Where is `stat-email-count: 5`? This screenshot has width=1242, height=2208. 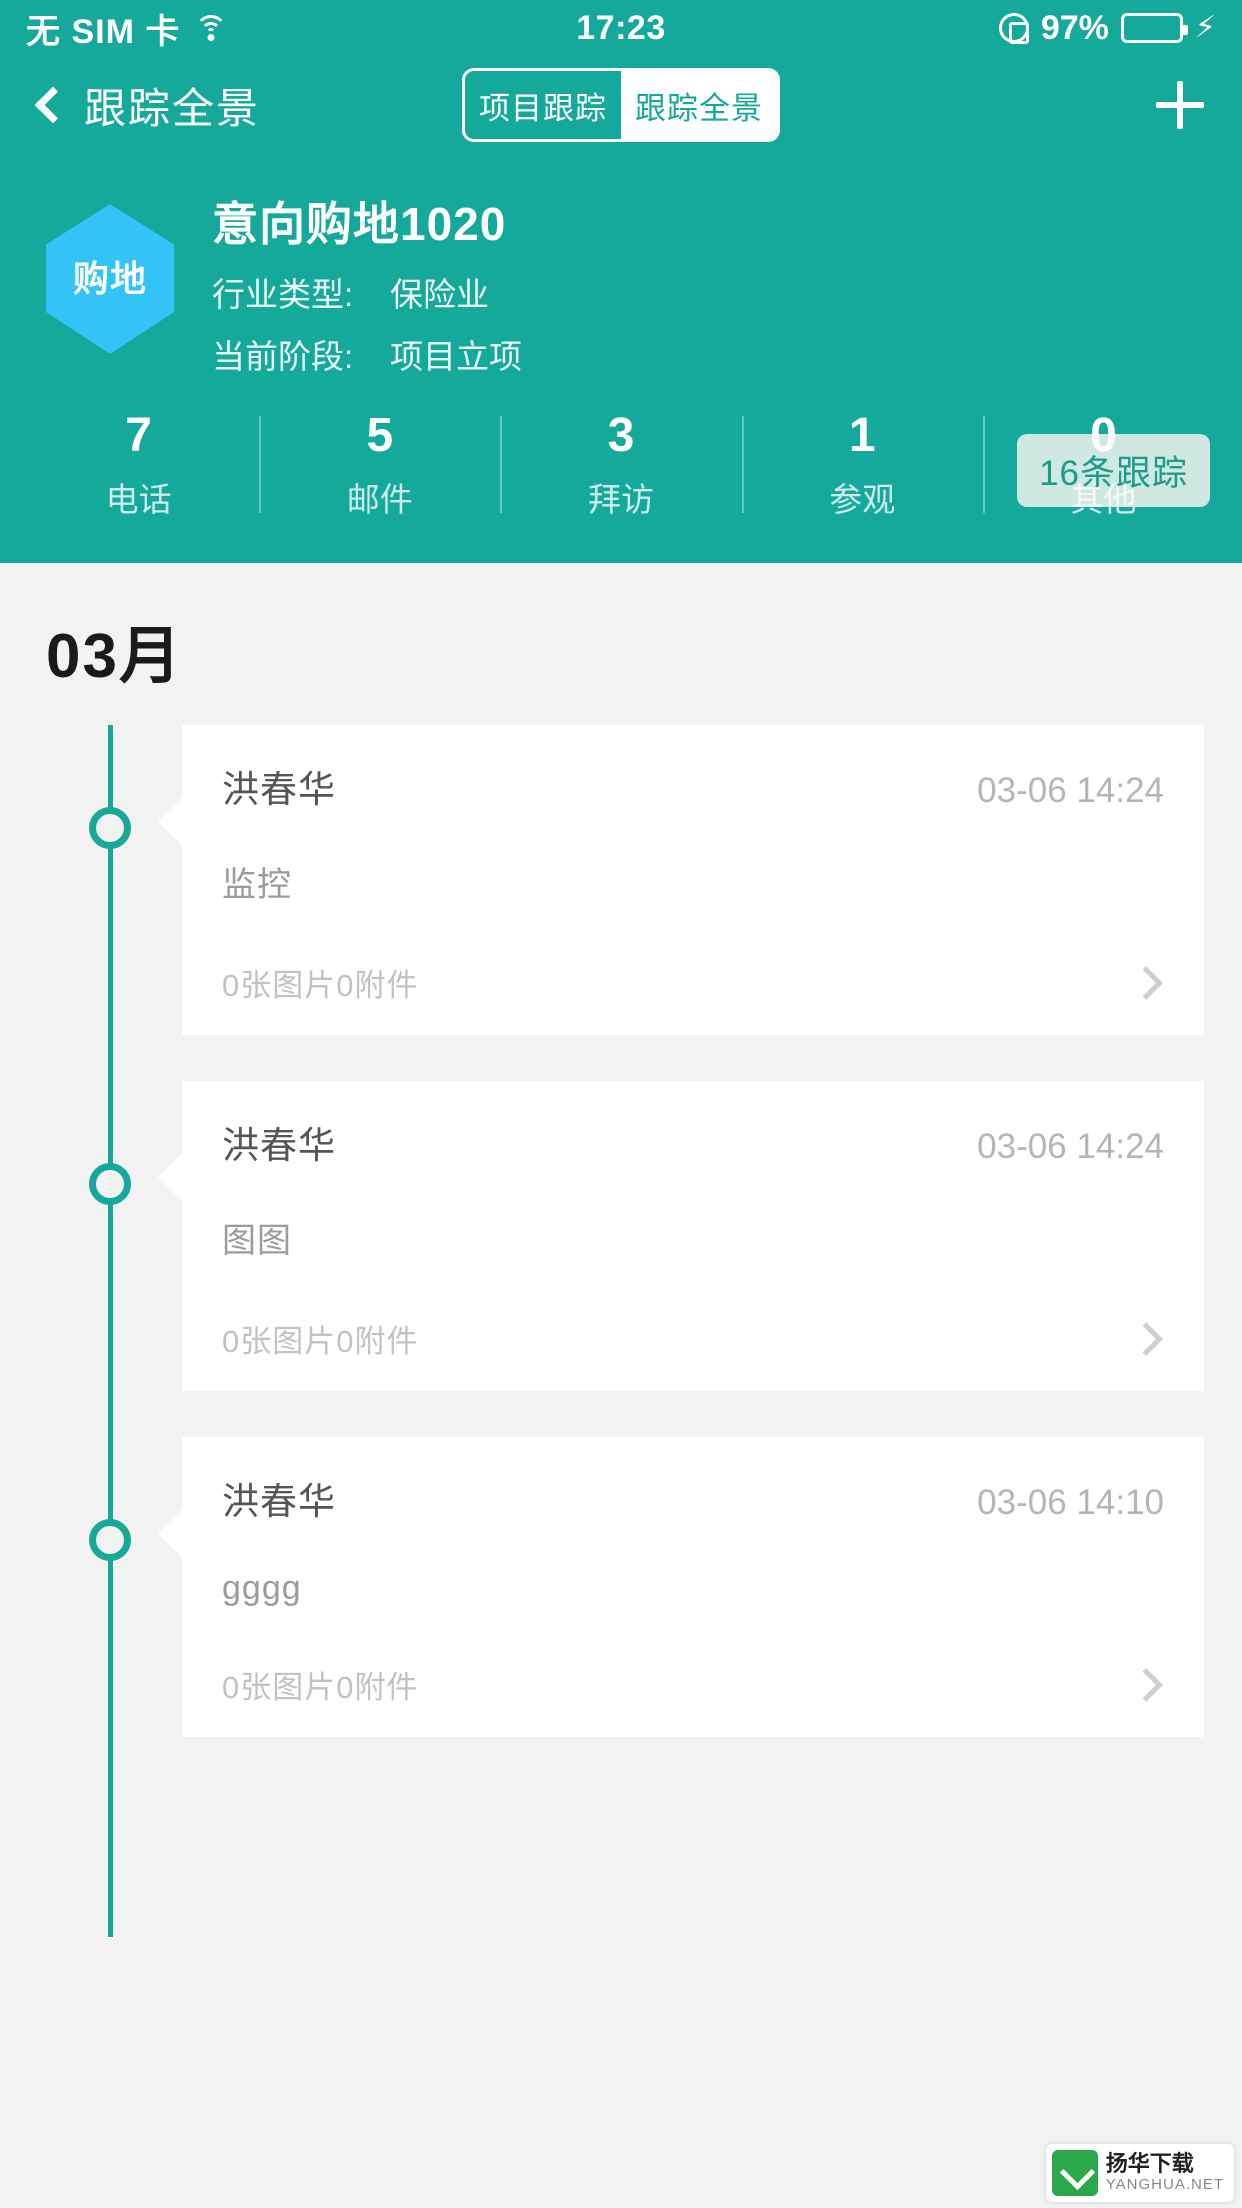
stat-email-count: 5 is located at coordinates (380, 435).